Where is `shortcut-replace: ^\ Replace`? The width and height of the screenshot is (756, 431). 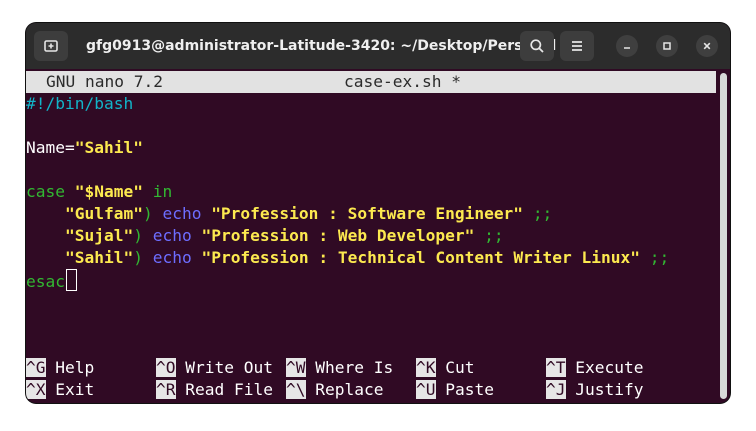 shortcut-replace: ^\ Replace is located at coordinates (334, 390).